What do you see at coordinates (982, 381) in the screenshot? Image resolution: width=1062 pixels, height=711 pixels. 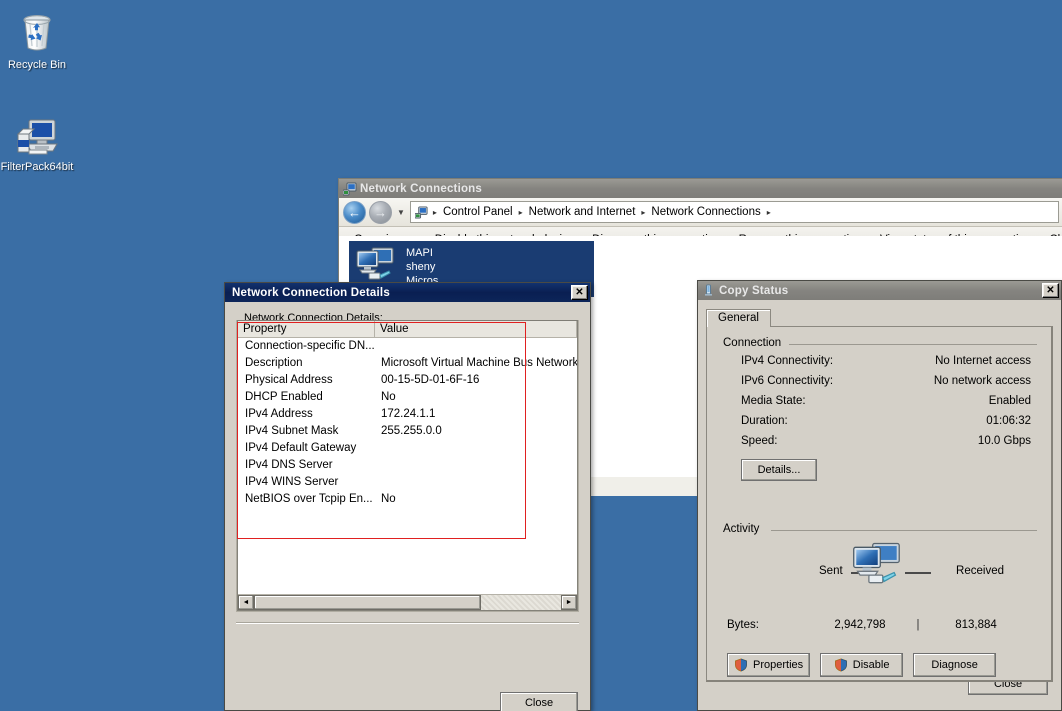 I see `row-value: No network access` at bounding box center [982, 381].